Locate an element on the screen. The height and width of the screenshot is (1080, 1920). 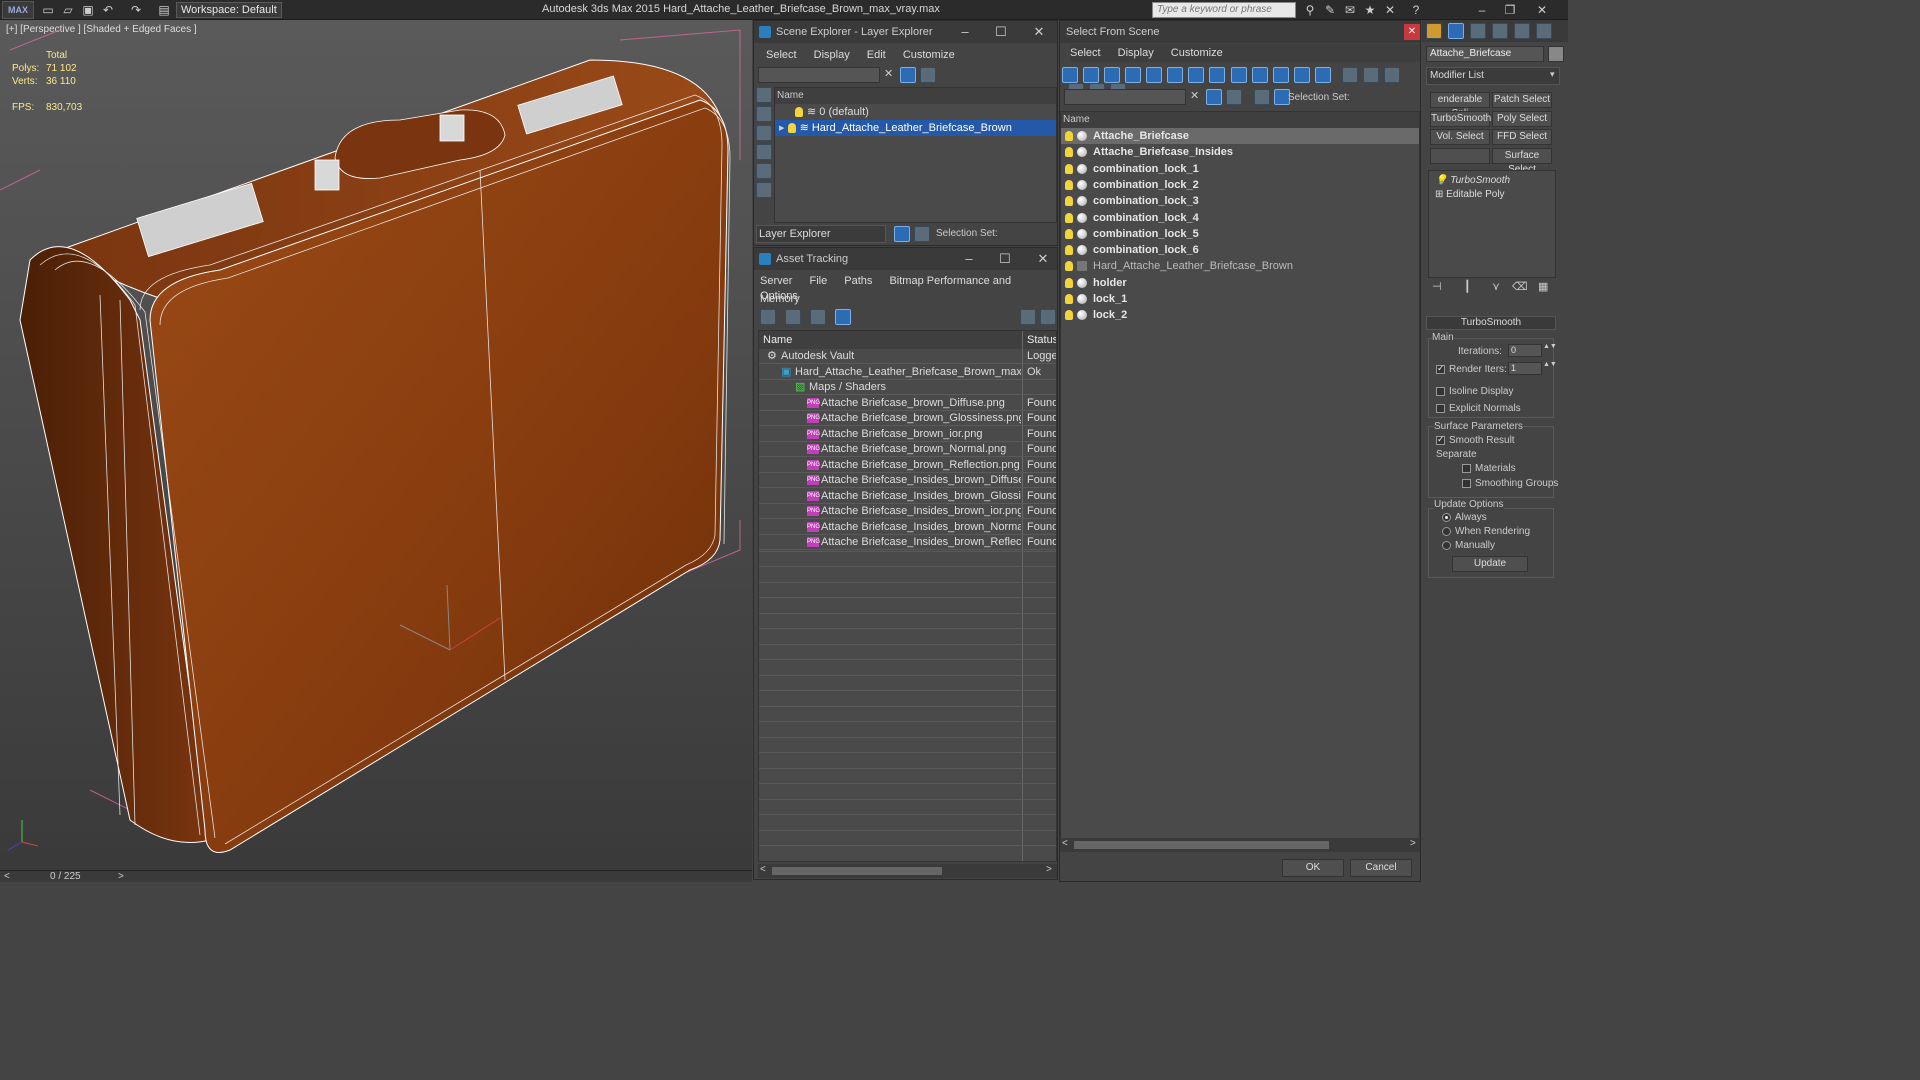
filter-xrefs-icon is located at coordinates (1217, 75).